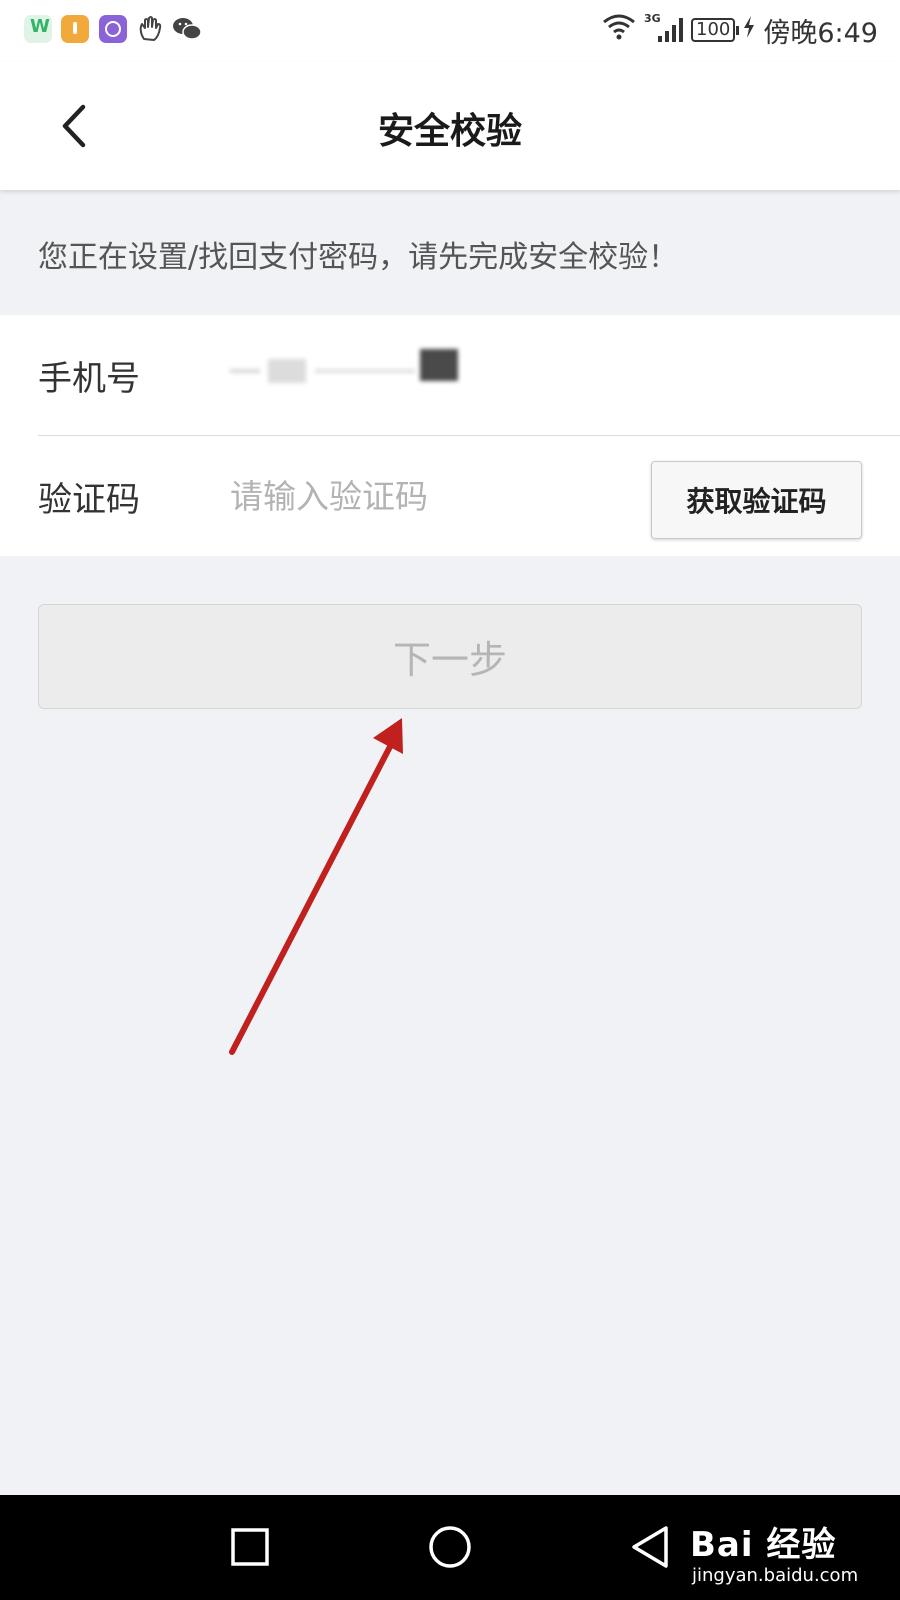  Describe the element at coordinates (187, 29) in the screenshot. I see `wechat-icon` at that location.